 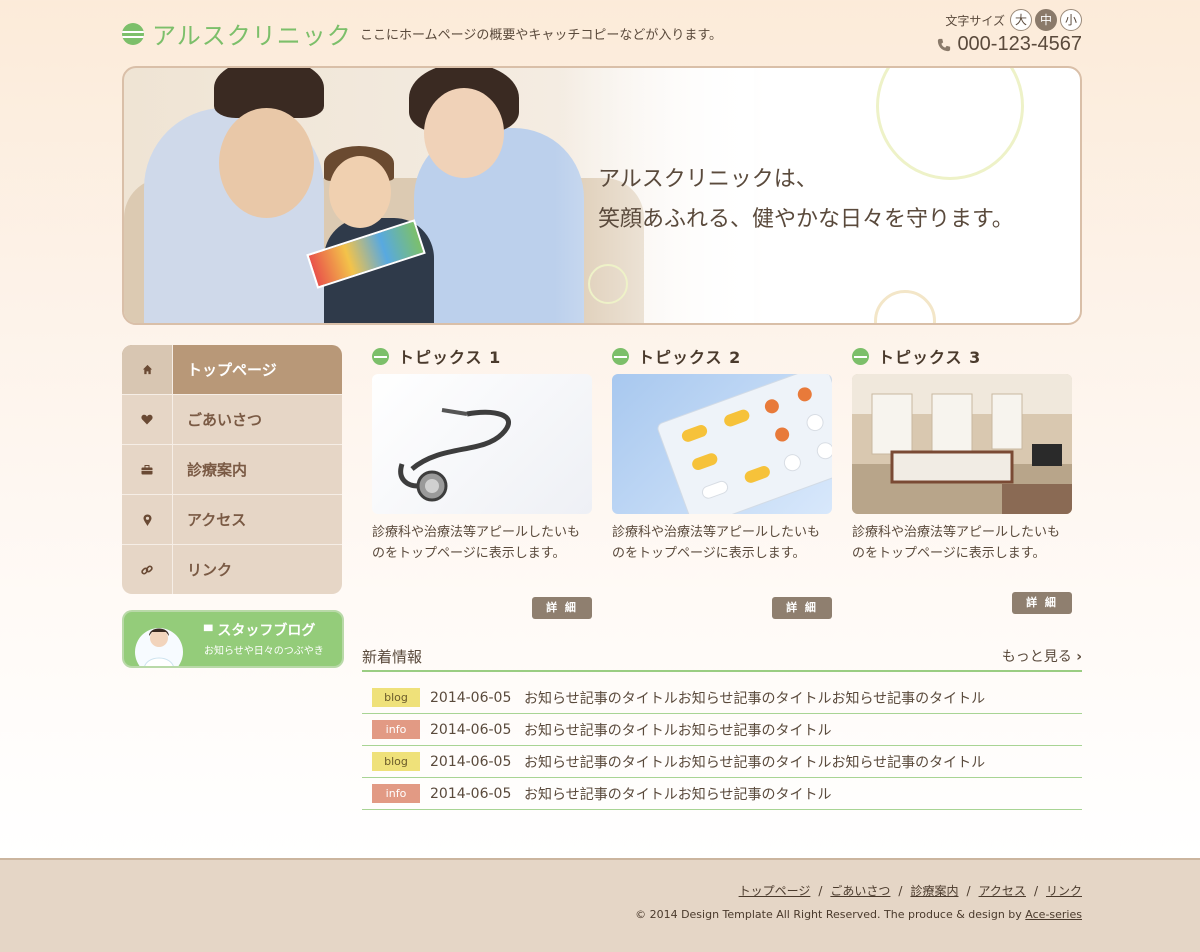 What do you see at coordinates (147, 469) in the screenshot?
I see `briefcase-icon` at bounding box center [147, 469].